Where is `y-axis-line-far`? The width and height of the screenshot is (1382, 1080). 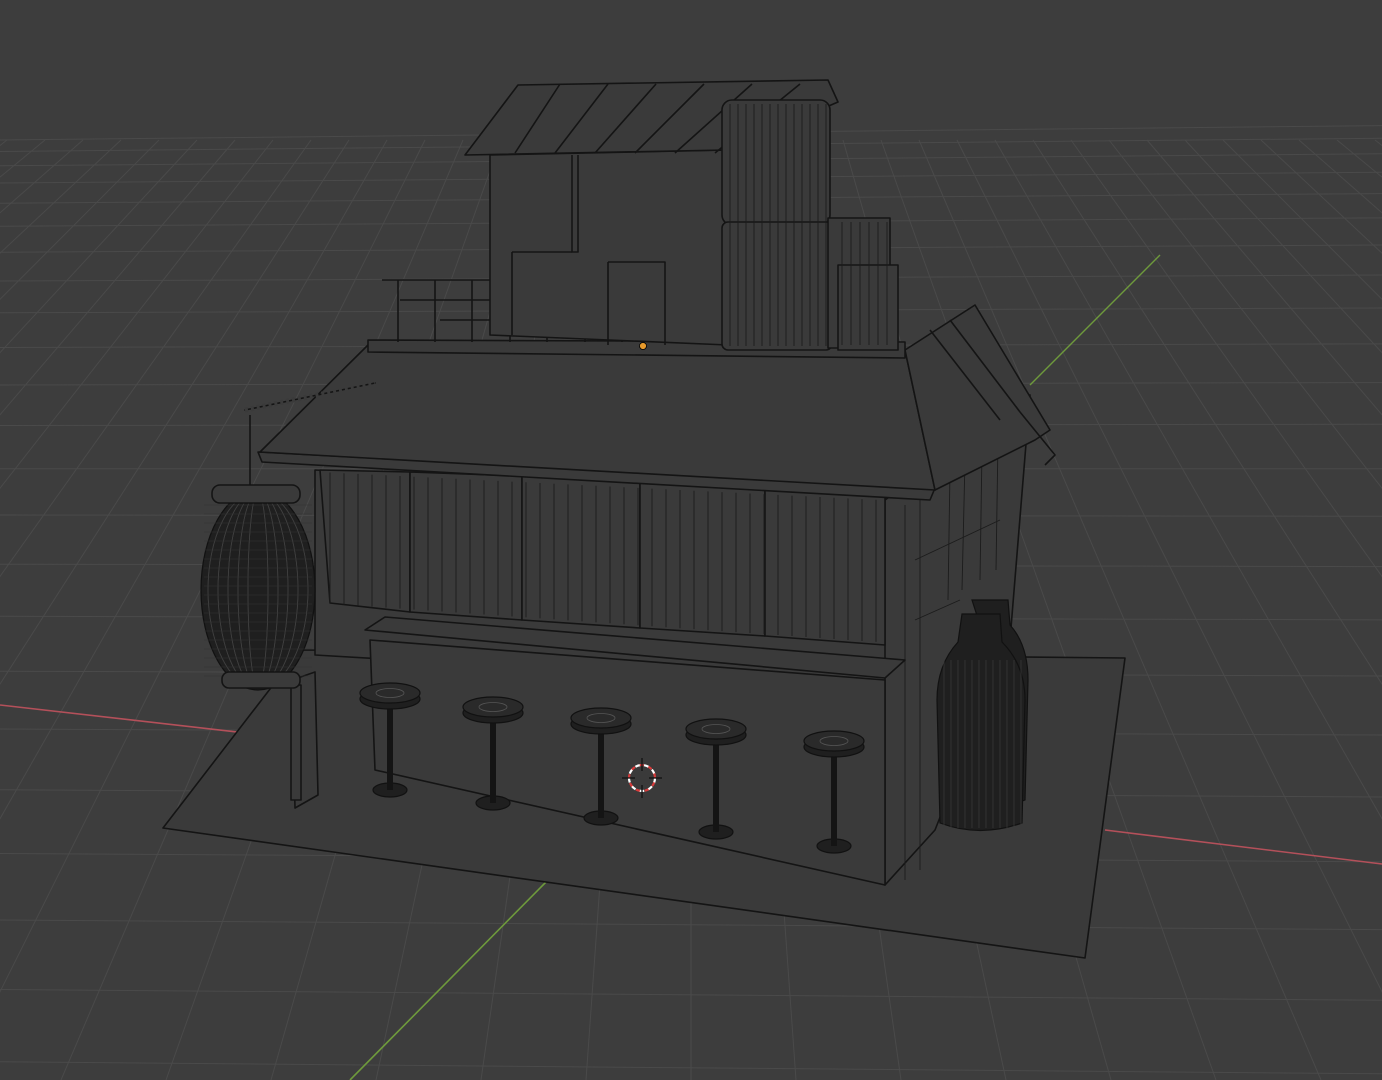
y-axis-line-far is located at coordinates (1095, 320).